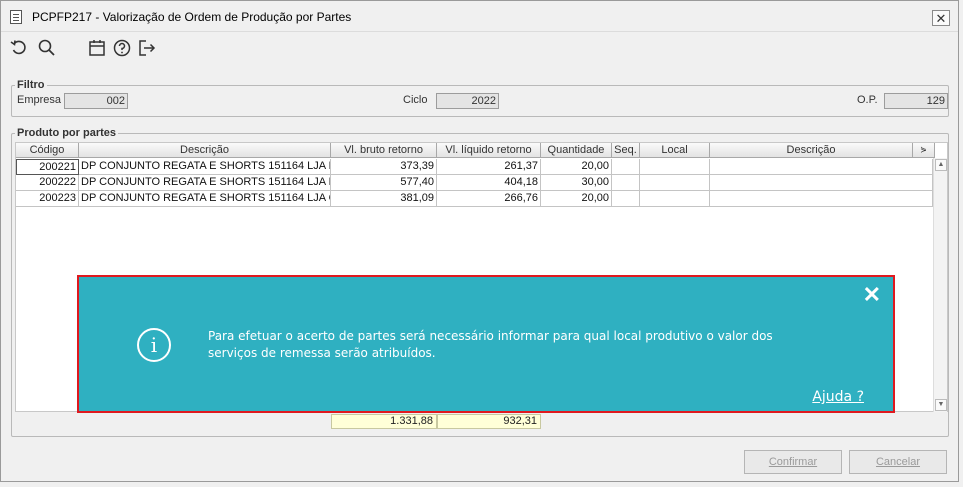 This screenshot has height=487, width=963. What do you see at coordinates (205, 199) in the screenshot?
I see `cell-descricao: DP CONJUNTO REGATA E SHORTS 151164 LJA G` at bounding box center [205, 199].